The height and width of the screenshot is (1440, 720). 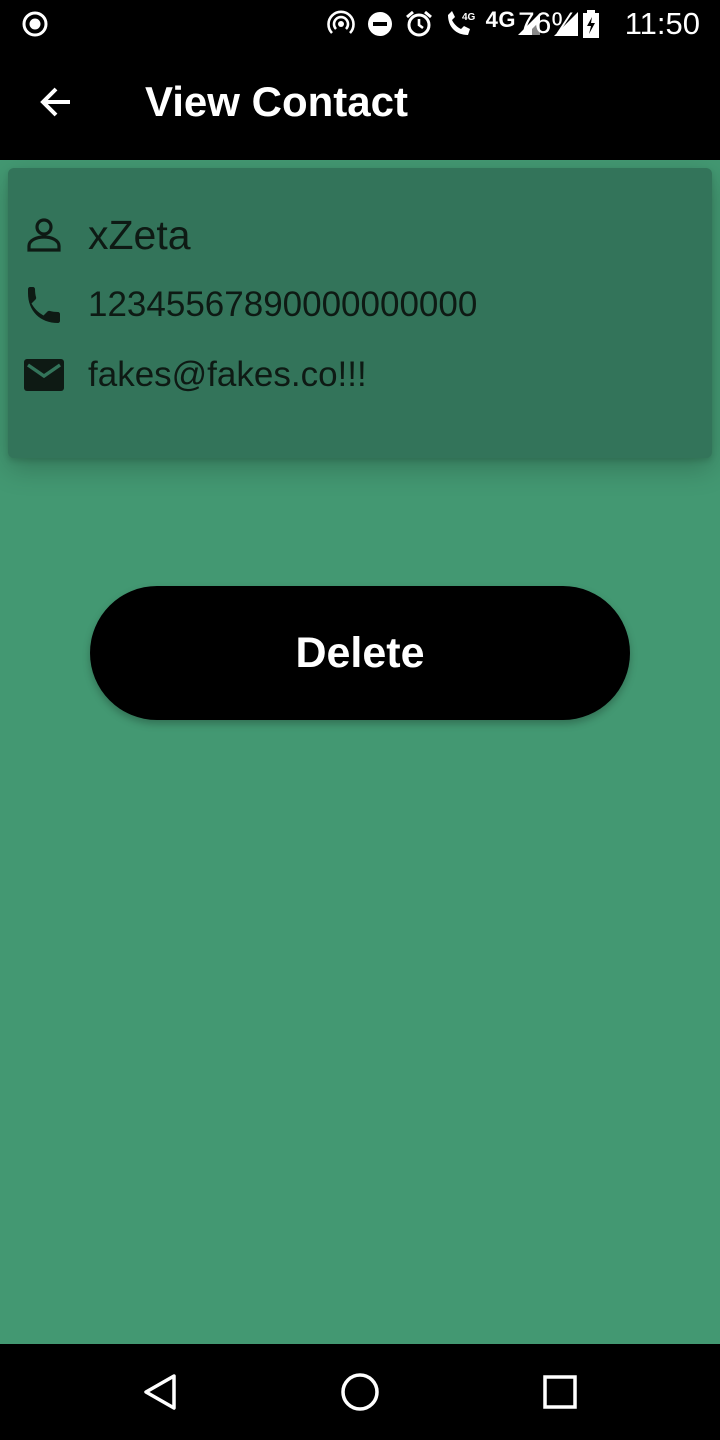 I want to click on system-nav-bar, so click(x=360, y=1392).